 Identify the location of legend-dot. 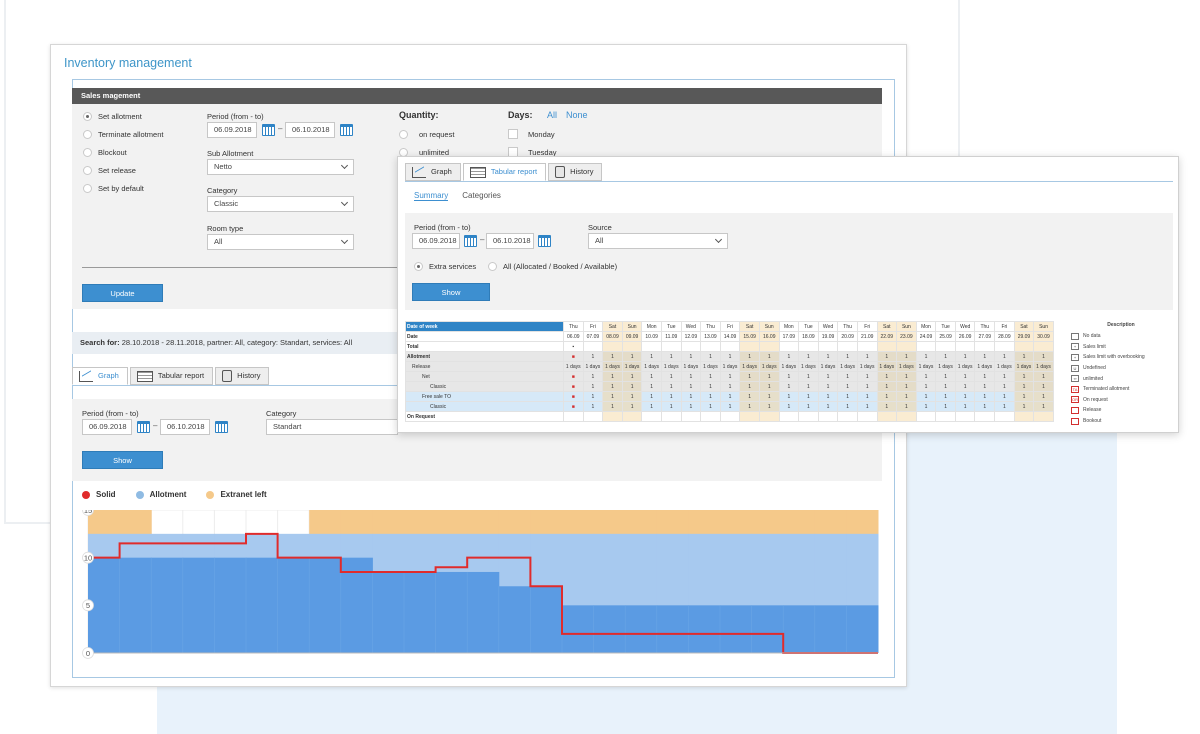
(139, 494).